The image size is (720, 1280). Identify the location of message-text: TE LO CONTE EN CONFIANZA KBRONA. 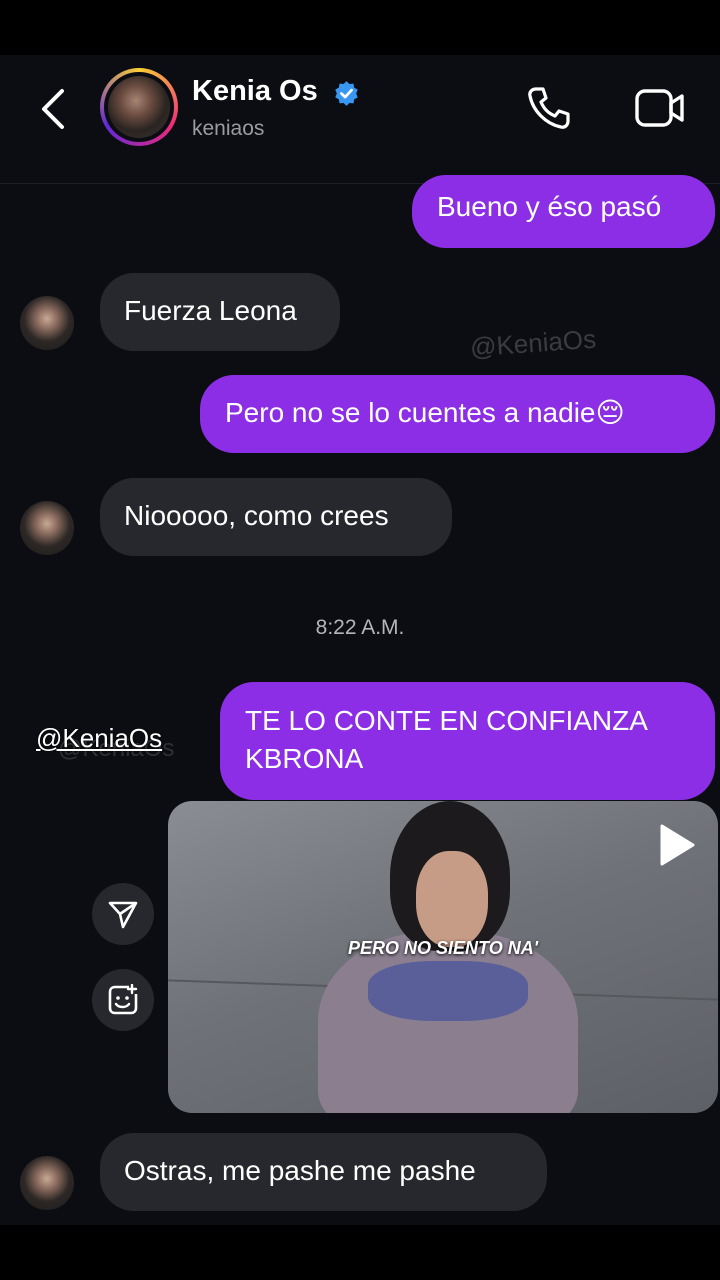
(446, 739).